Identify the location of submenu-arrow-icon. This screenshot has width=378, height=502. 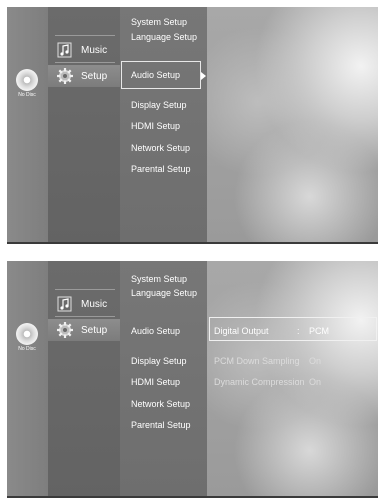
(203, 76).